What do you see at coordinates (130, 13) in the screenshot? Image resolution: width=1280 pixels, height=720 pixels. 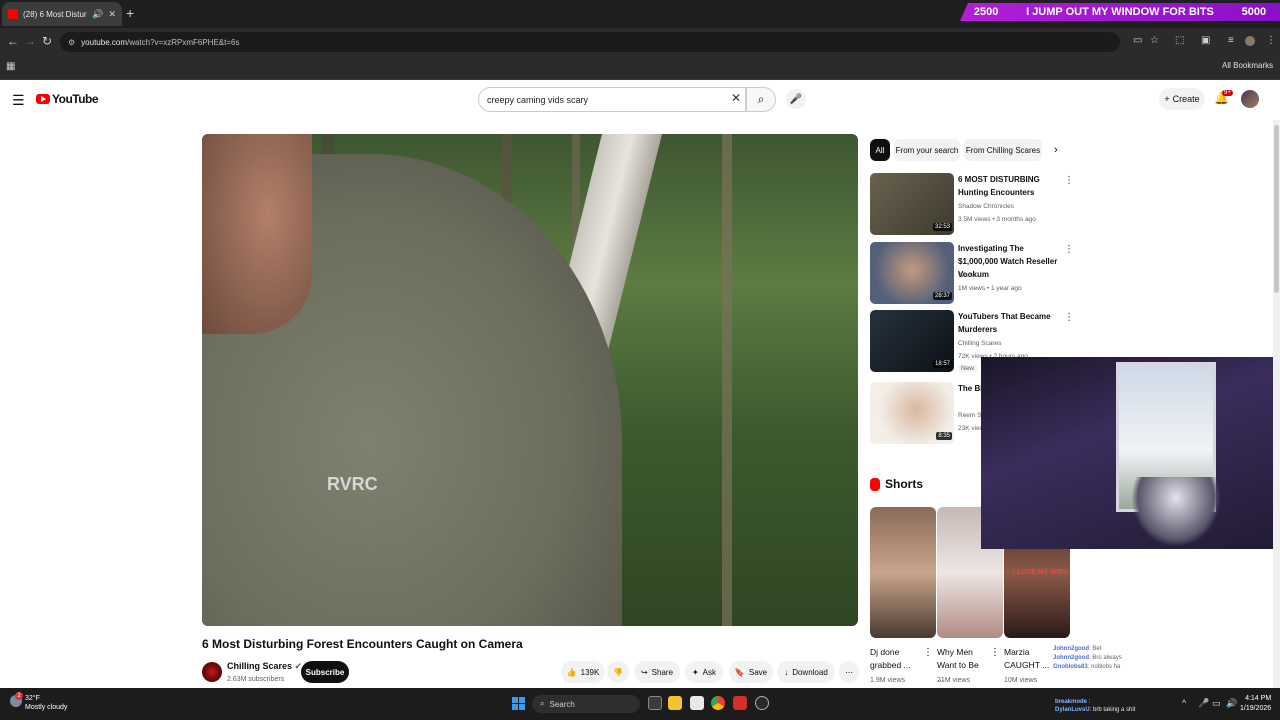 I see `new-tab-button: +` at bounding box center [130, 13].